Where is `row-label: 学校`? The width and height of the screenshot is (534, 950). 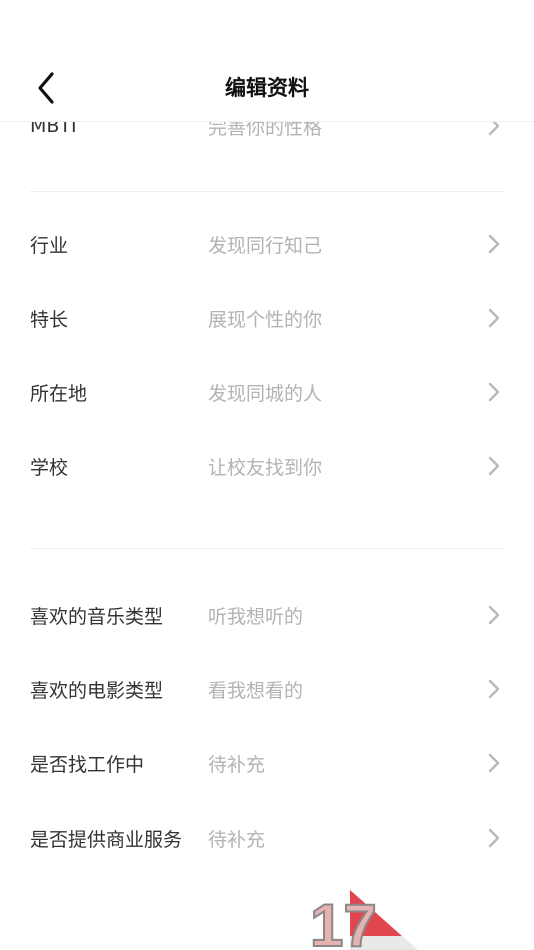 row-label: 学校 is located at coordinates (49, 467).